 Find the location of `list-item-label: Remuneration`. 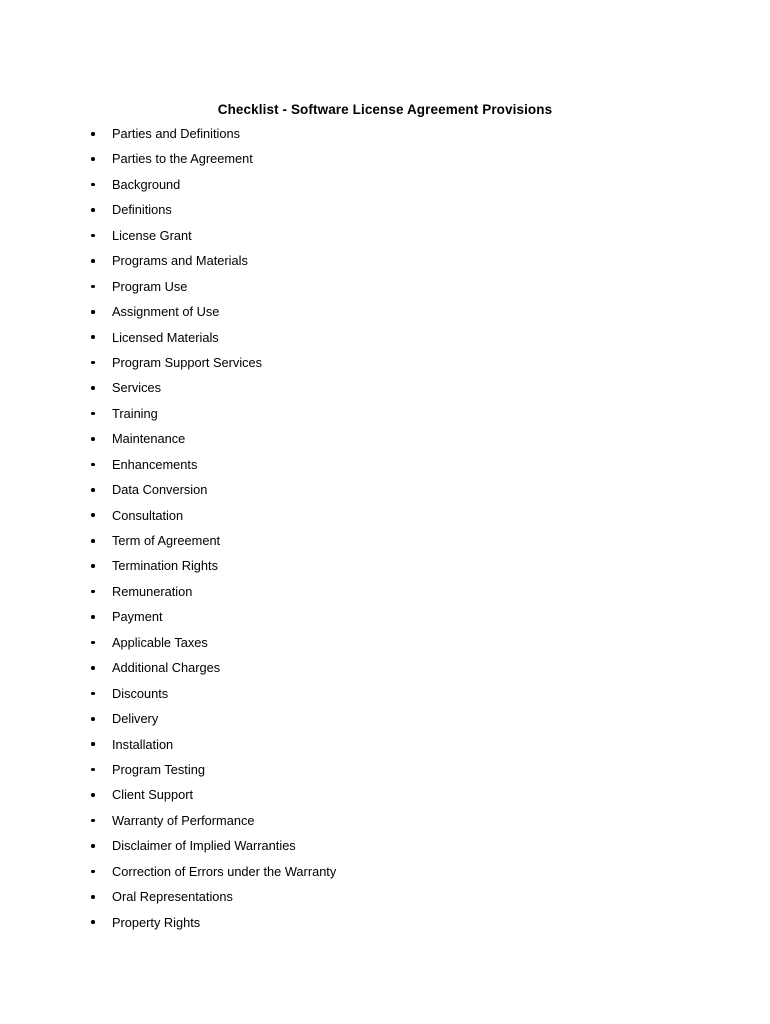

list-item-label: Remuneration is located at coordinates (152, 591).